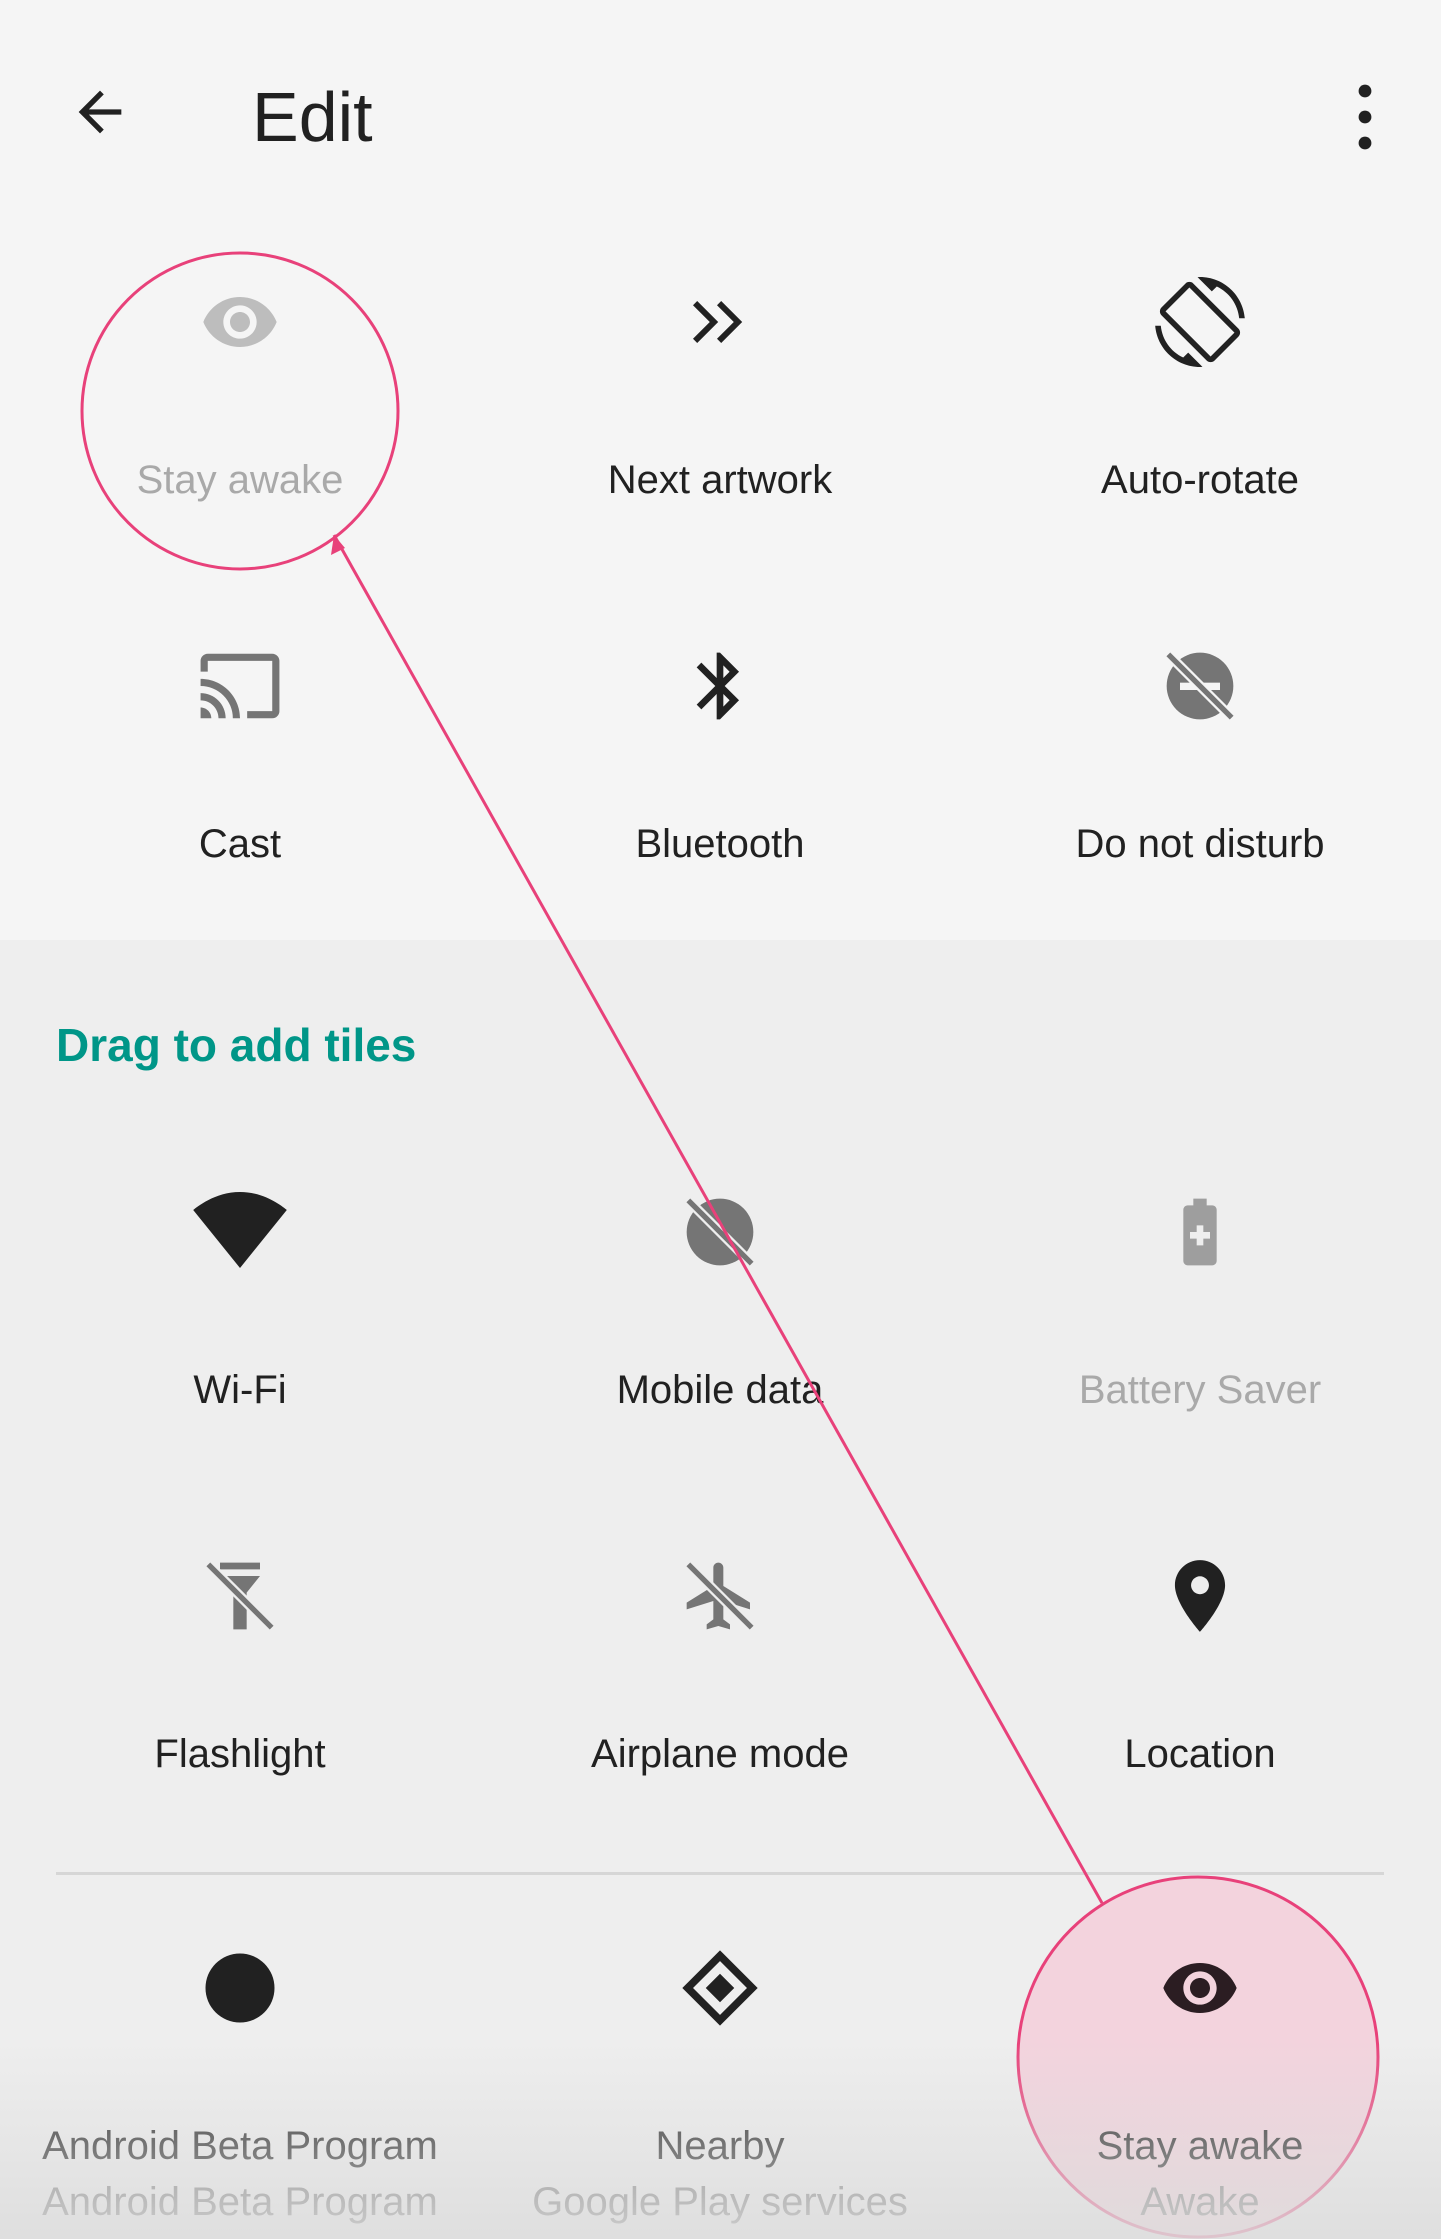  Describe the element at coordinates (312, 117) in the screenshot. I see `page-title: Edit` at that location.